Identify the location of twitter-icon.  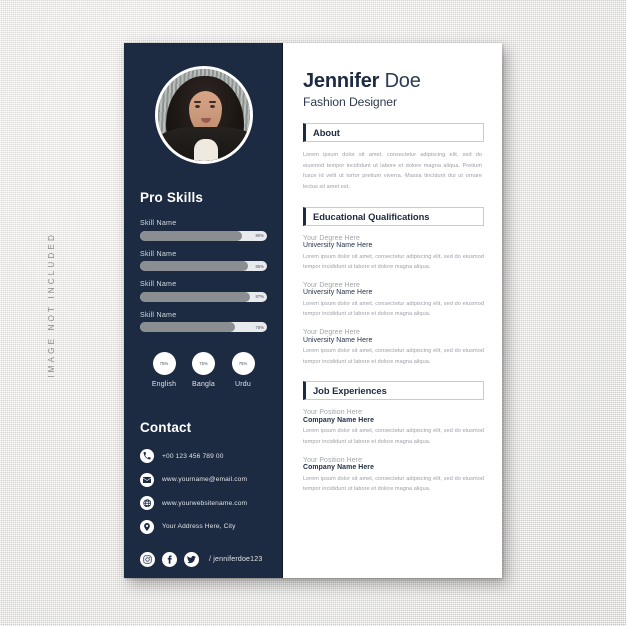
(191, 559).